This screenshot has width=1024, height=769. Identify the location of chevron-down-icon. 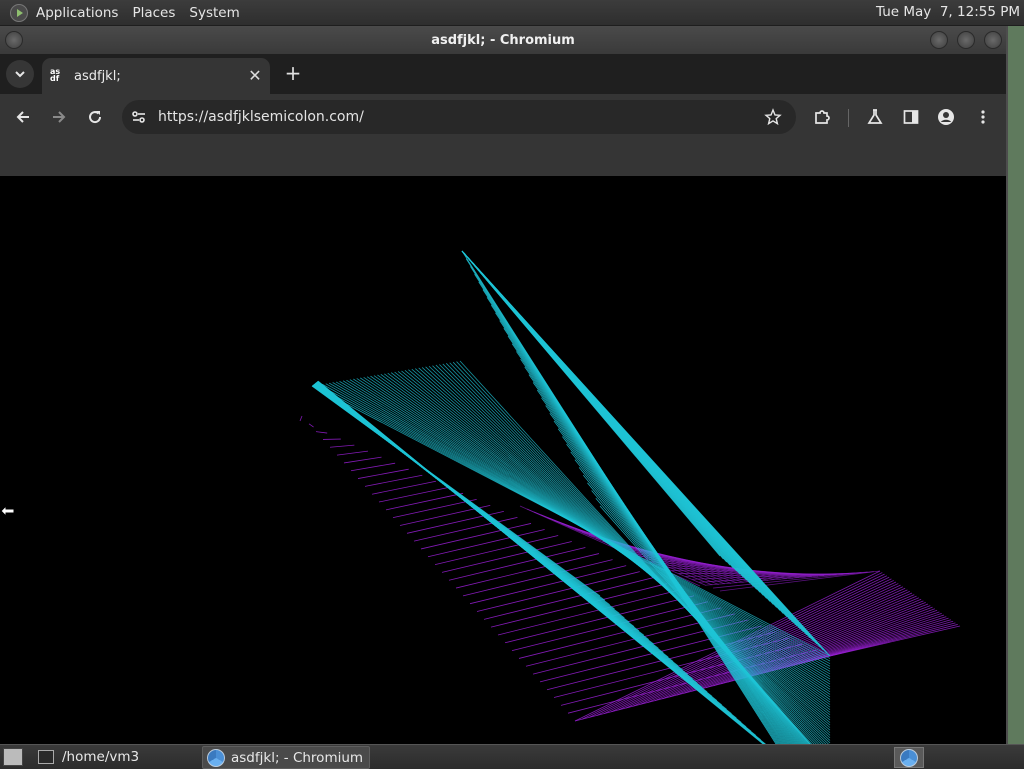
(20, 74).